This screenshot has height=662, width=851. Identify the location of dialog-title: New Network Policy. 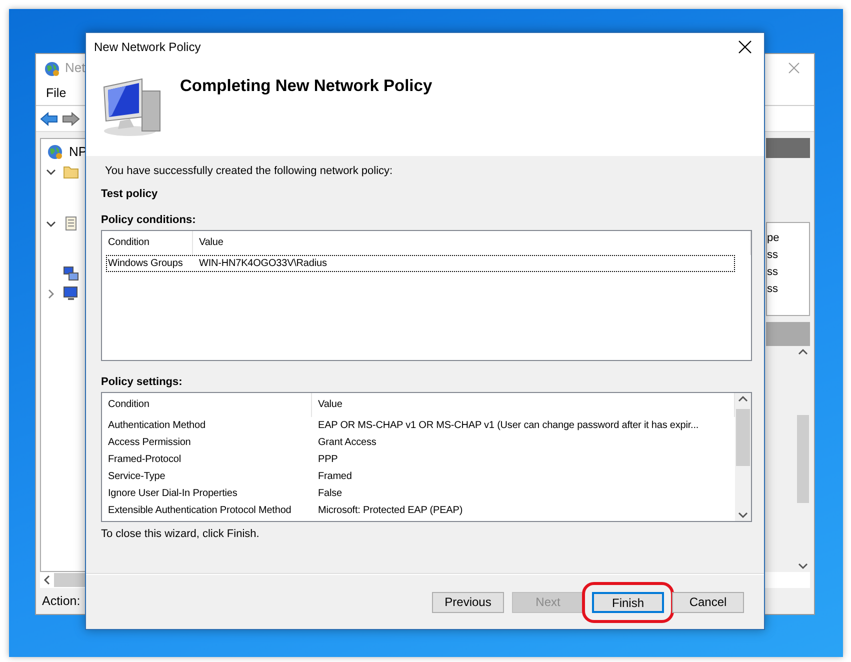
(147, 47).